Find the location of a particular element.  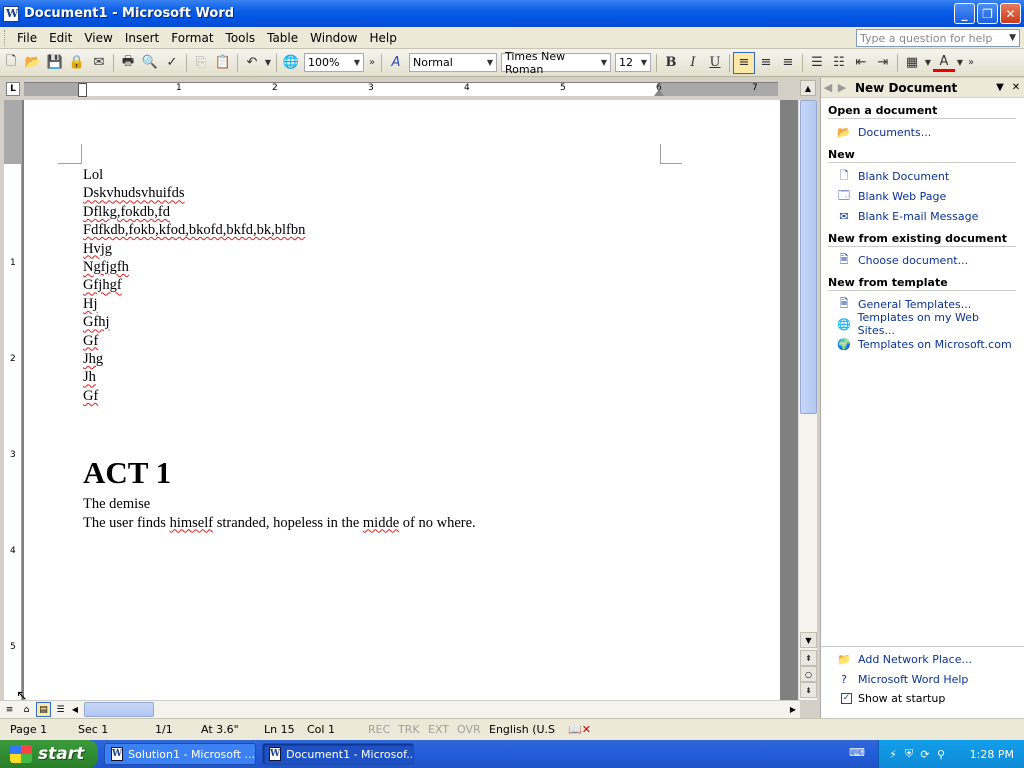

security-shield-icon: ⛨ is located at coordinates (909, 754).